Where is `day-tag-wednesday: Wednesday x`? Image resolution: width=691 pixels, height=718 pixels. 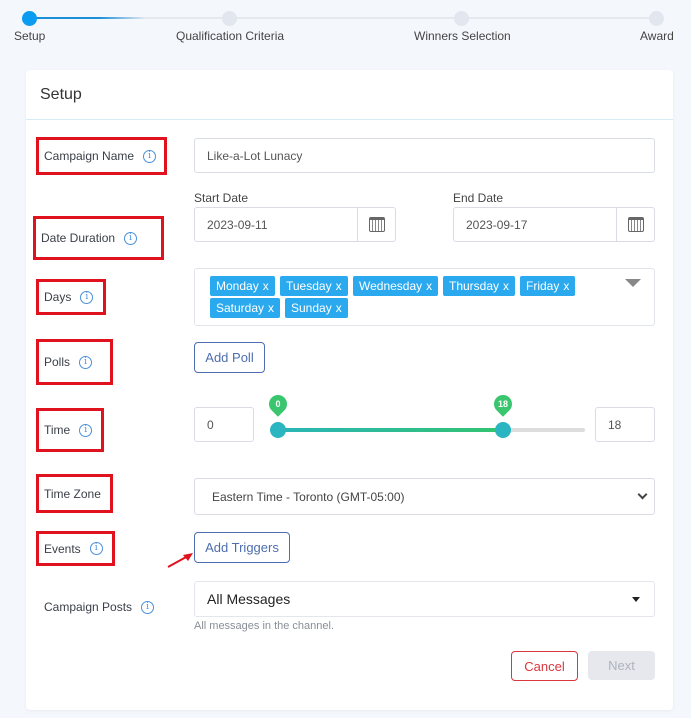
day-tag-wednesday: Wednesday x is located at coordinates (396, 286).